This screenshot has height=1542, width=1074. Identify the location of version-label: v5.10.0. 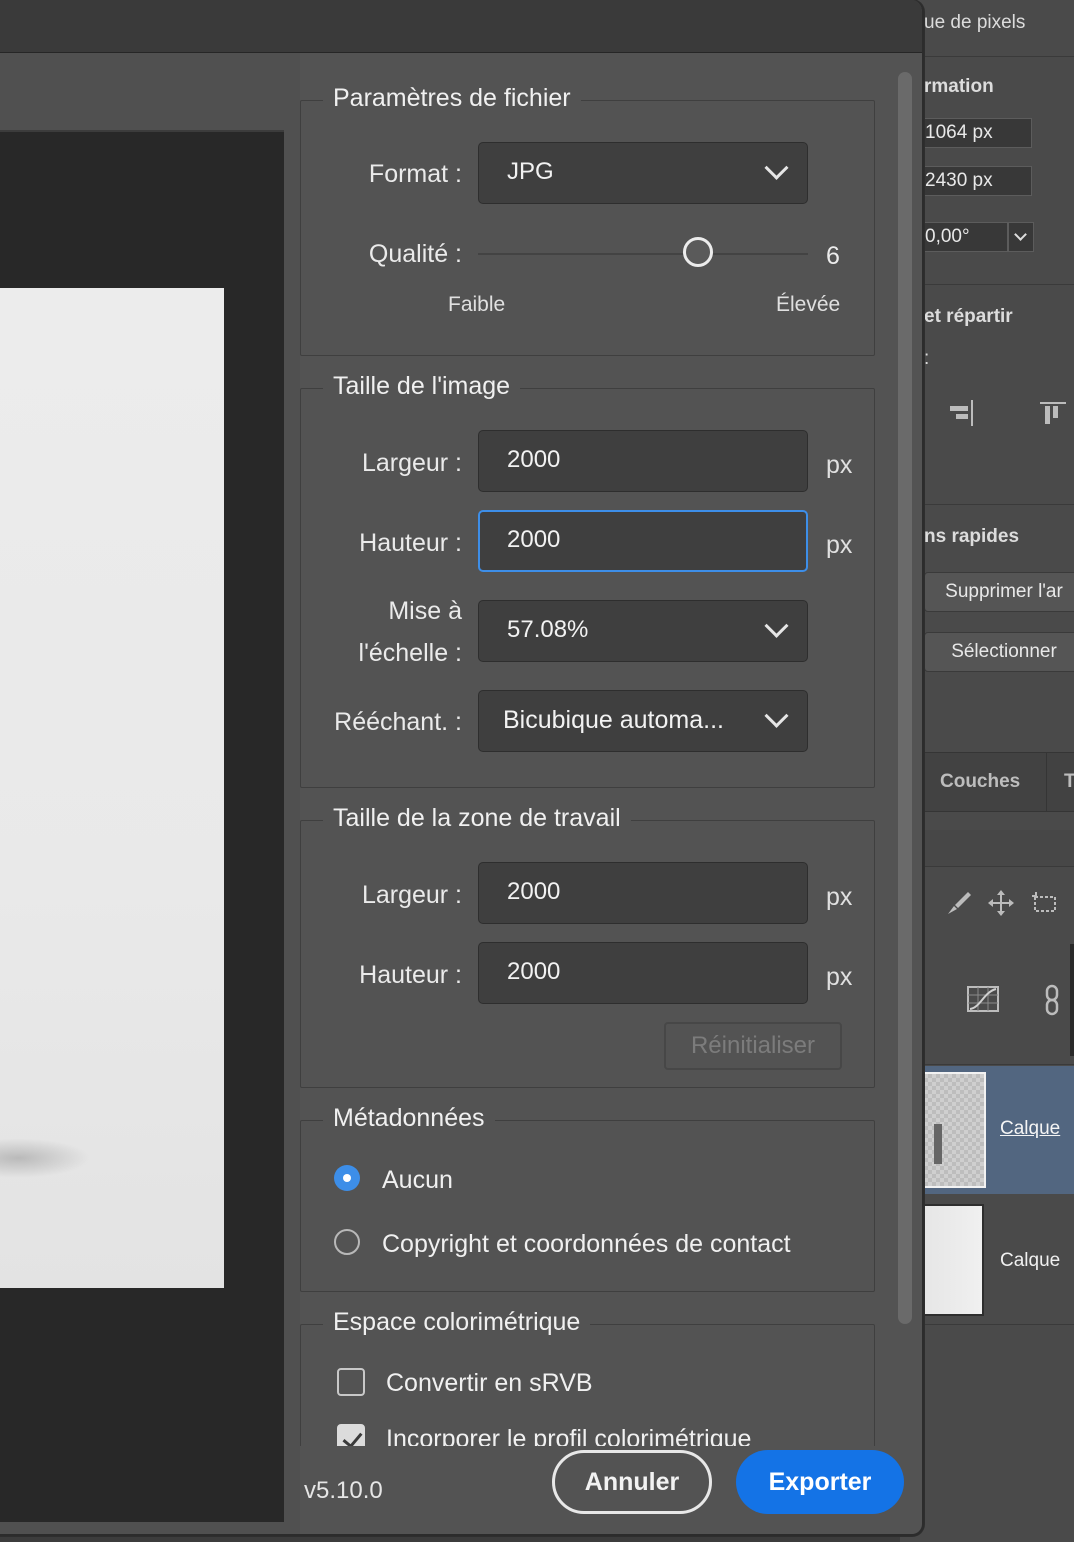
(343, 1490).